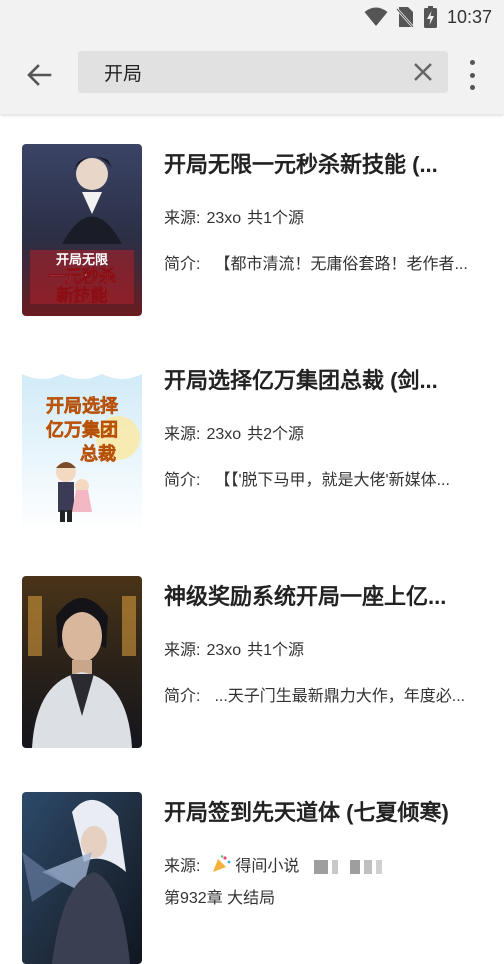 This screenshot has width=504, height=964. What do you see at coordinates (220, 898) in the screenshot?
I see `book-latest-chapter: 第932章 大结局` at bounding box center [220, 898].